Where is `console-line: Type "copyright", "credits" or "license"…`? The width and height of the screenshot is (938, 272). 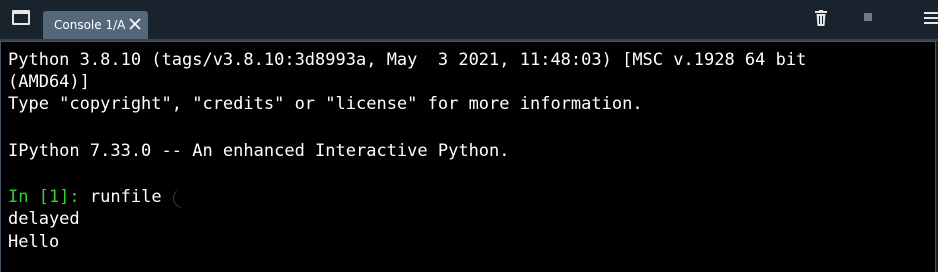
console-line: Type "copyright", "credits" or "license"… is located at coordinates (325, 104).